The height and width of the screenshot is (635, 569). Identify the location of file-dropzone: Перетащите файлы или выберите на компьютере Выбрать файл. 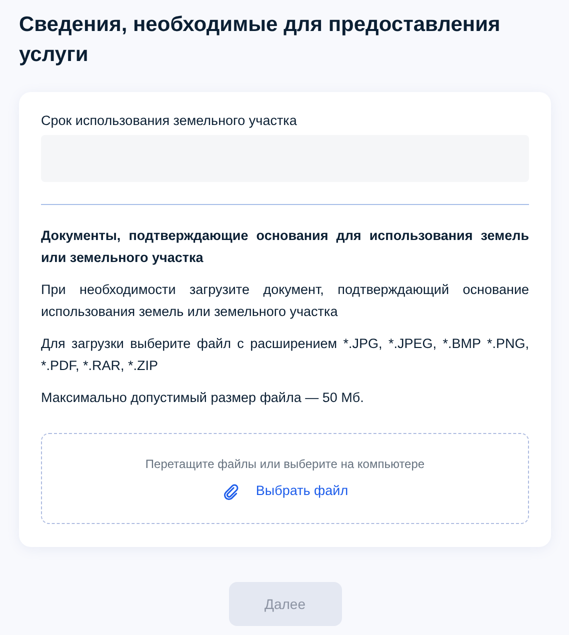
(285, 478).